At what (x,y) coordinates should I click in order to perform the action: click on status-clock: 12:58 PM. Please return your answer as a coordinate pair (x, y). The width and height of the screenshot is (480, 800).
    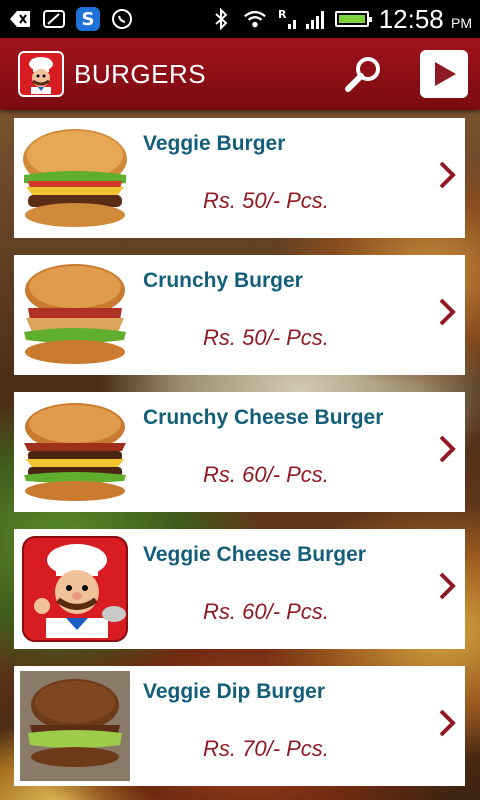
    Looking at the image, I should click on (425, 19).